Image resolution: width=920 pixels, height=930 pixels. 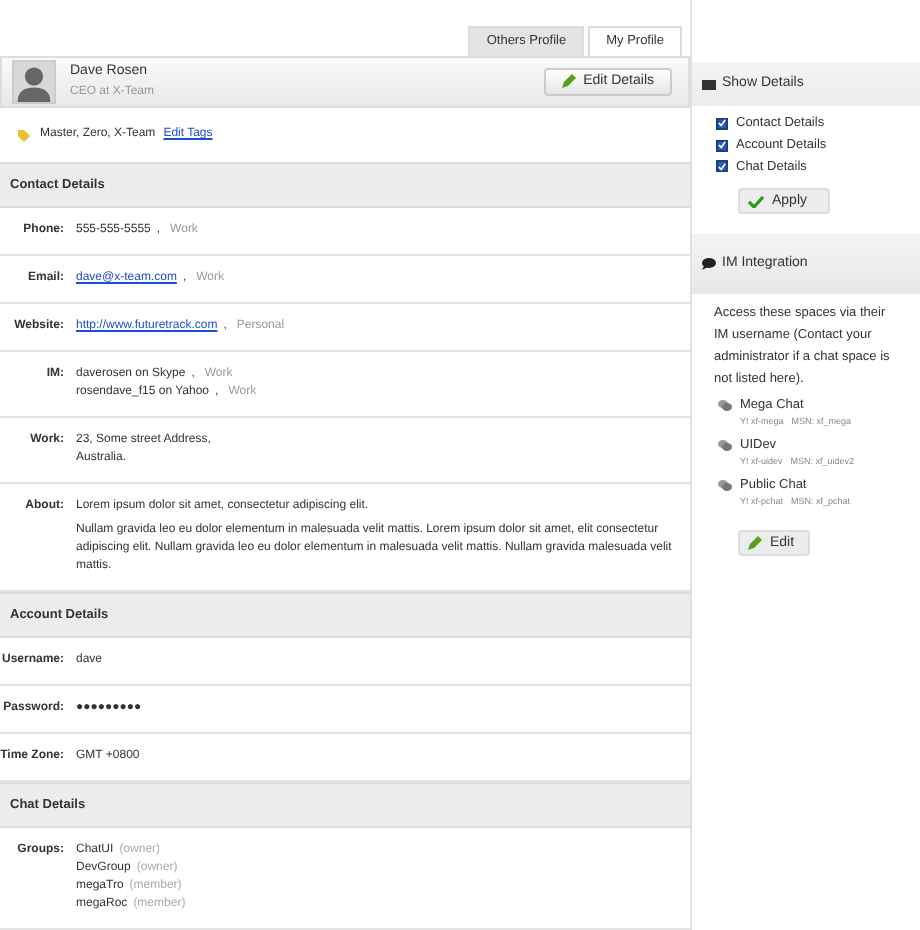 I want to click on speech-bubble-icon, so click(x=709, y=264).